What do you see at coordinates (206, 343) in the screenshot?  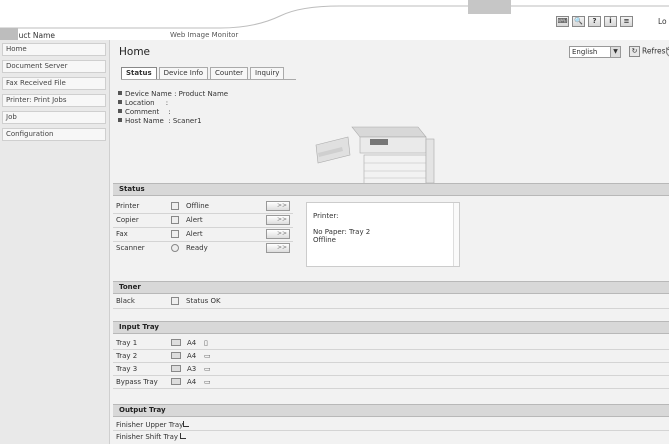 I see `portrait-orientation-icon: ▯` at bounding box center [206, 343].